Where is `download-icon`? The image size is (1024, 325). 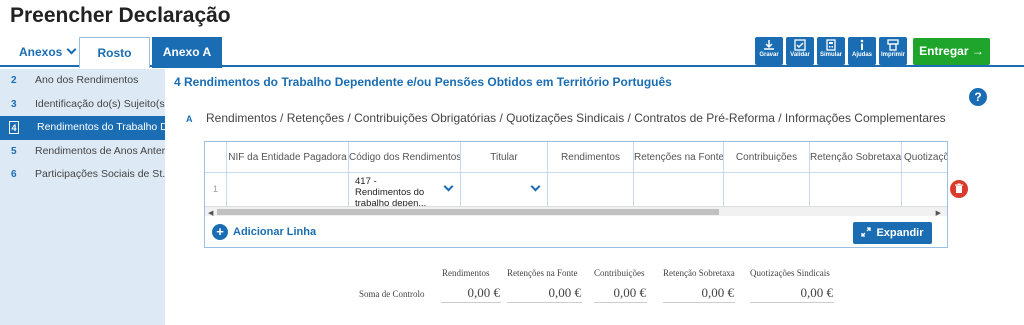
download-icon is located at coordinates (769, 45).